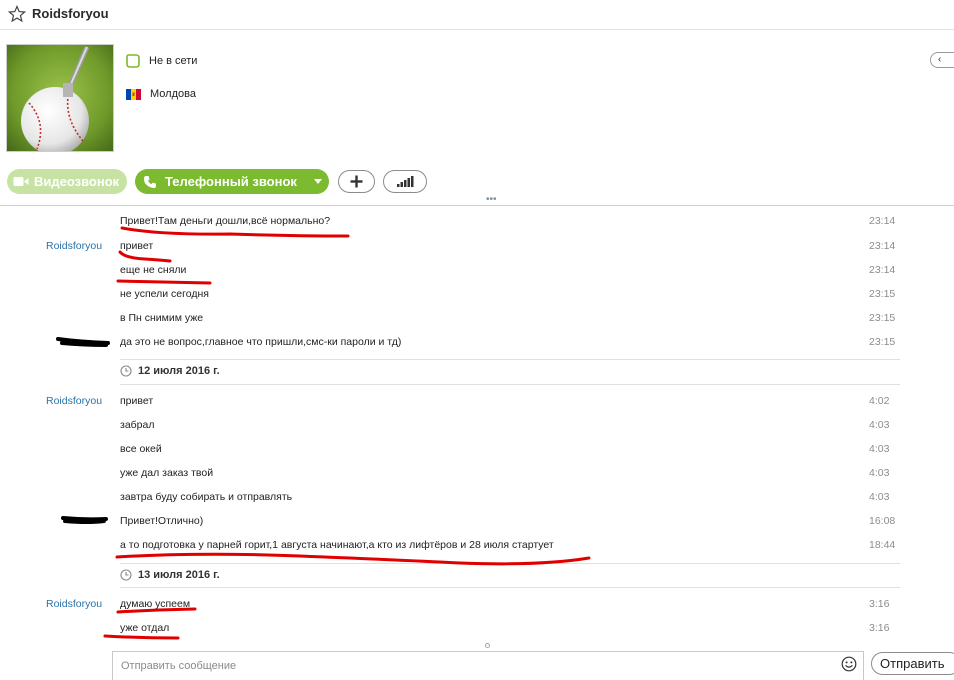 Image resolution: width=954 pixels, height=680 pixels. What do you see at coordinates (477, 318) in the screenshot?
I see `message-row: в Пн снимим уже 23:15` at bounding box center [477, 318].